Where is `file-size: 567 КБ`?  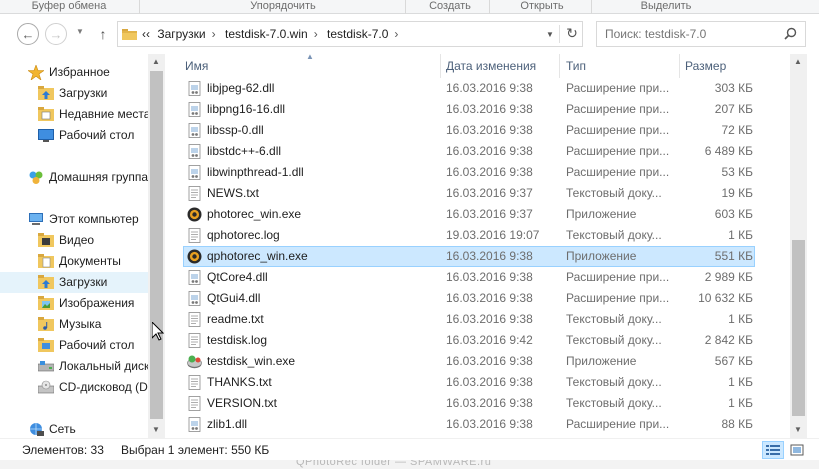
file-size: 567 КБ is located at coordinates (733, 361).